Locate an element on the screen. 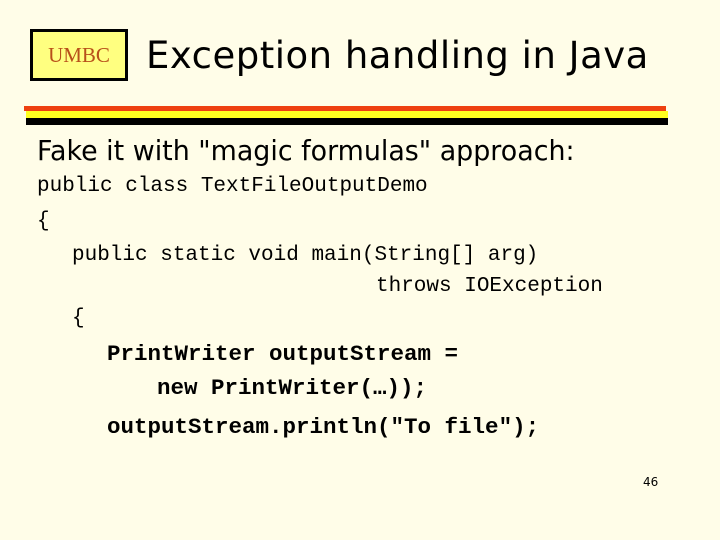 Image resolution: width=720 pixels, height=540 pixels. slide-subtitle: Fake it with "magic formulas" approach: is located at coordinates (306, 150).